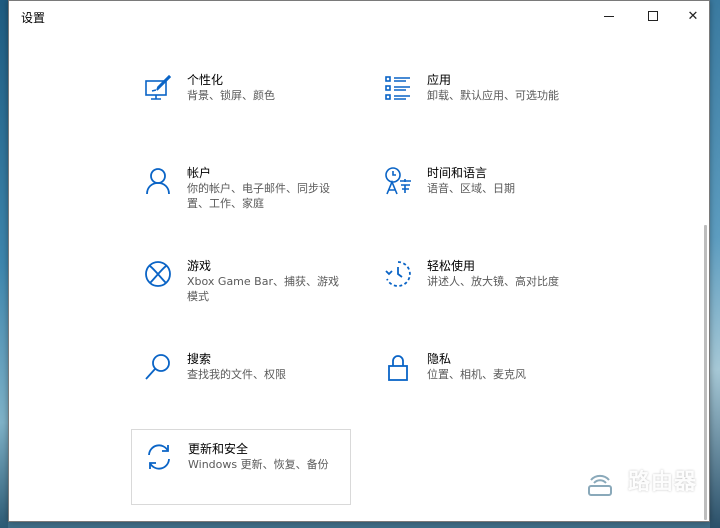  Describe the element at coordinates (236, 374) in the screenshot. I see `category-description: 查找我的文件、权限` at that location.